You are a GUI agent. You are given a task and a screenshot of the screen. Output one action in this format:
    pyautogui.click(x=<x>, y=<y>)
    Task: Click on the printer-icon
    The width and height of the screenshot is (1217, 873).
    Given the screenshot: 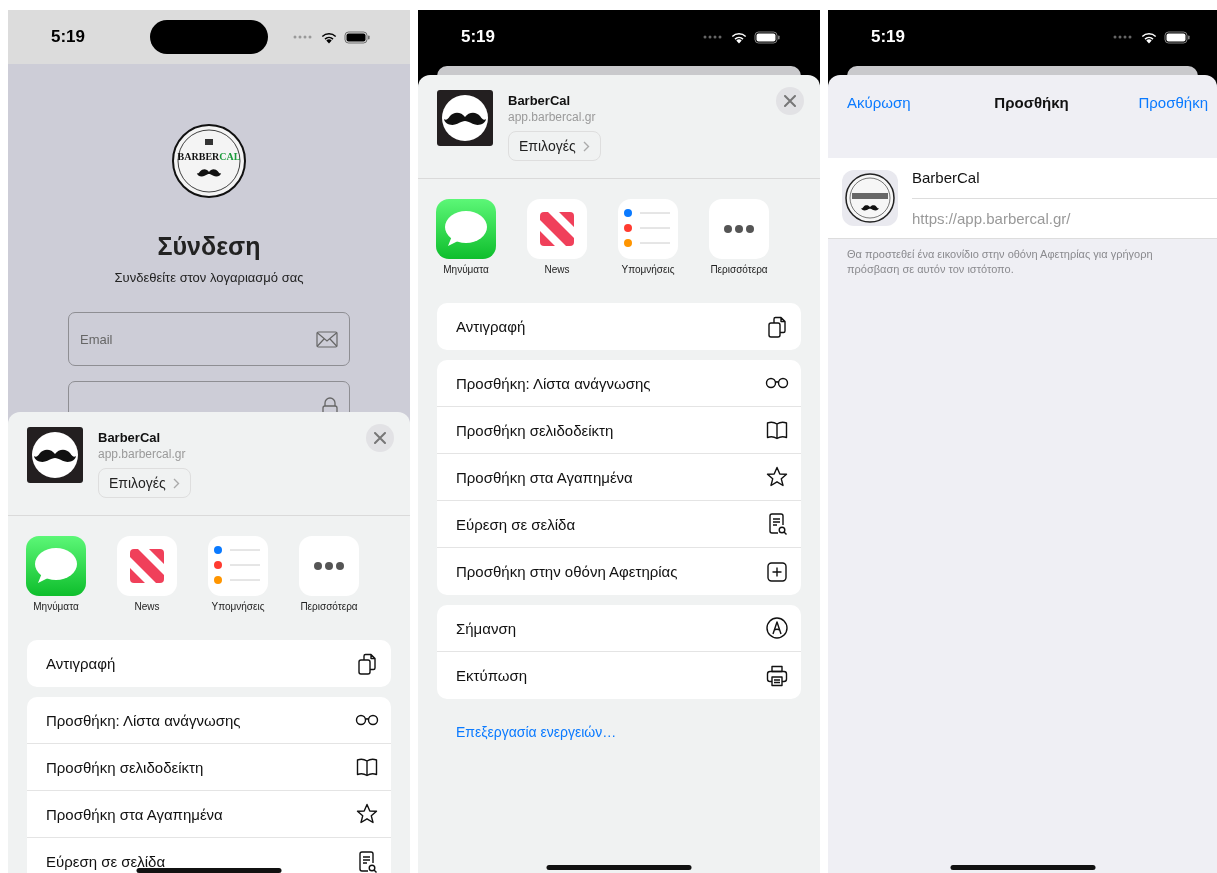 What is the action you would take?
    pyautogui.click(x=777, y=675)
    